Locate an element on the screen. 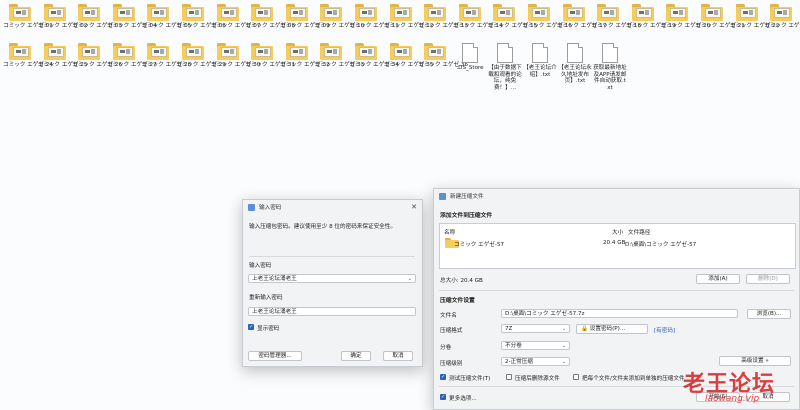 This screenshot has width=800, height=410. archive-dialog-title: 新建压缩文件 is located at coordinates (467, 197).